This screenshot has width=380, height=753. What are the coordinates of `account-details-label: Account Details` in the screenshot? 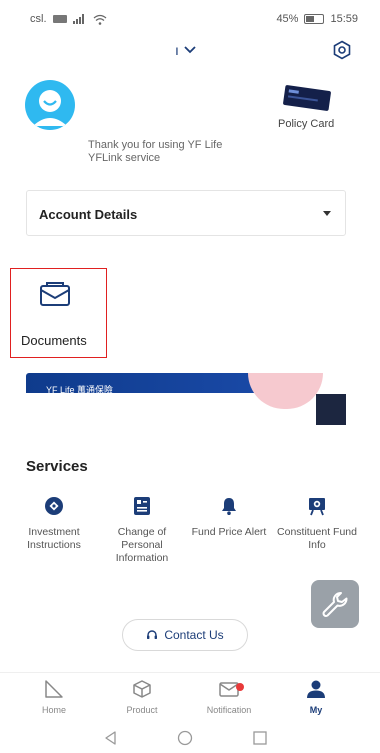 It's located at (88, 214).